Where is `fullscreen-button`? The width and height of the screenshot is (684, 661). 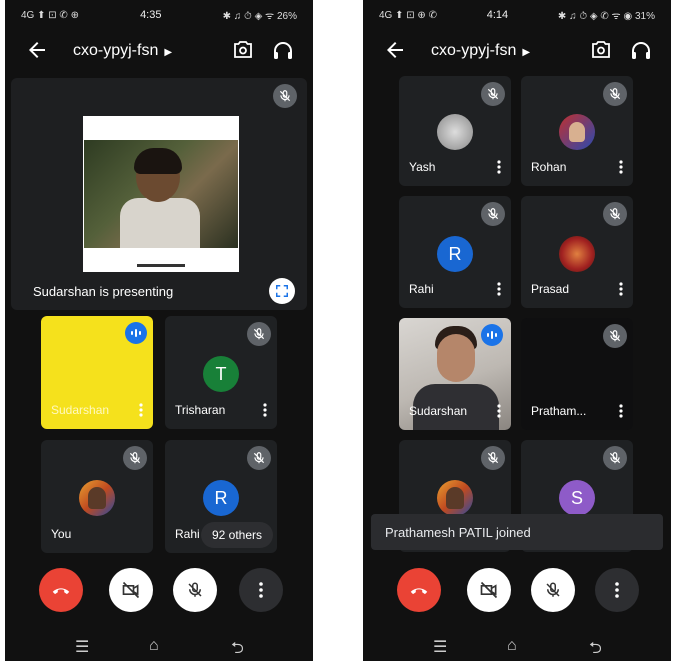 fullscreen-button is located at coordinates (282, 291).